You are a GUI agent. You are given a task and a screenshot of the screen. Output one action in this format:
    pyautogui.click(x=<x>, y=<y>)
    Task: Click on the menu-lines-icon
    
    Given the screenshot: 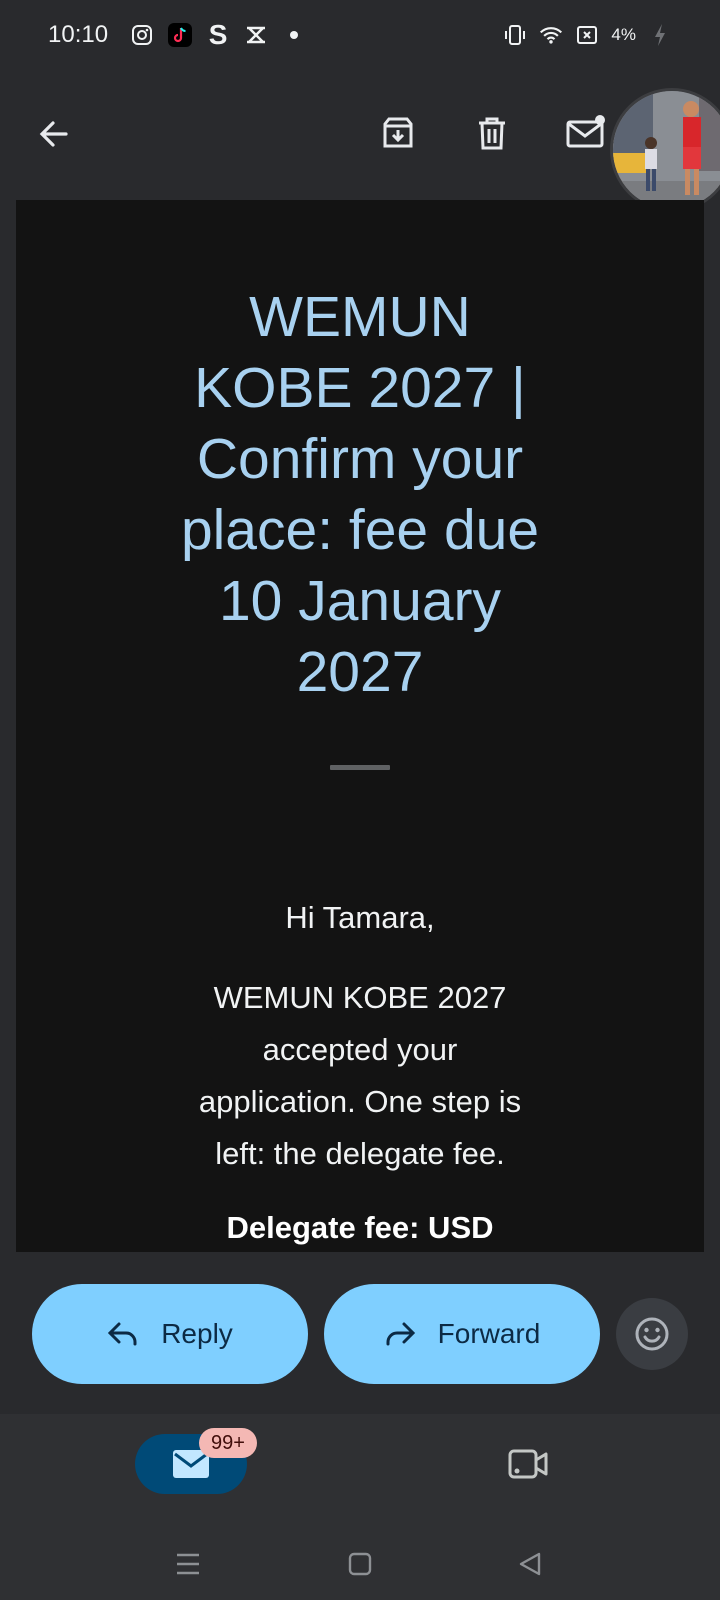 What is the action you would take?
    pyautogui.click(x=188, y=1564)
    